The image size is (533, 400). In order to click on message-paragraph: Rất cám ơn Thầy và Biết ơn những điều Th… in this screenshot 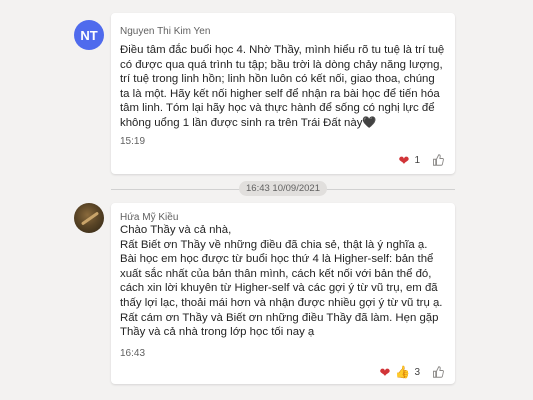, I will do `click(279, 325)`.